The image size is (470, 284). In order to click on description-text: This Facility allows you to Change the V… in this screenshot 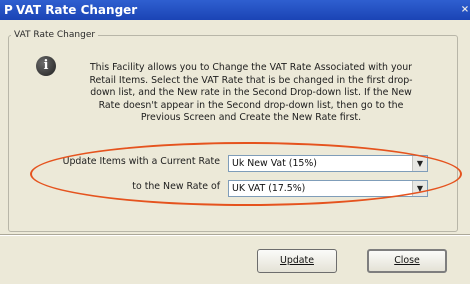, I will do `click(251, 92)`.